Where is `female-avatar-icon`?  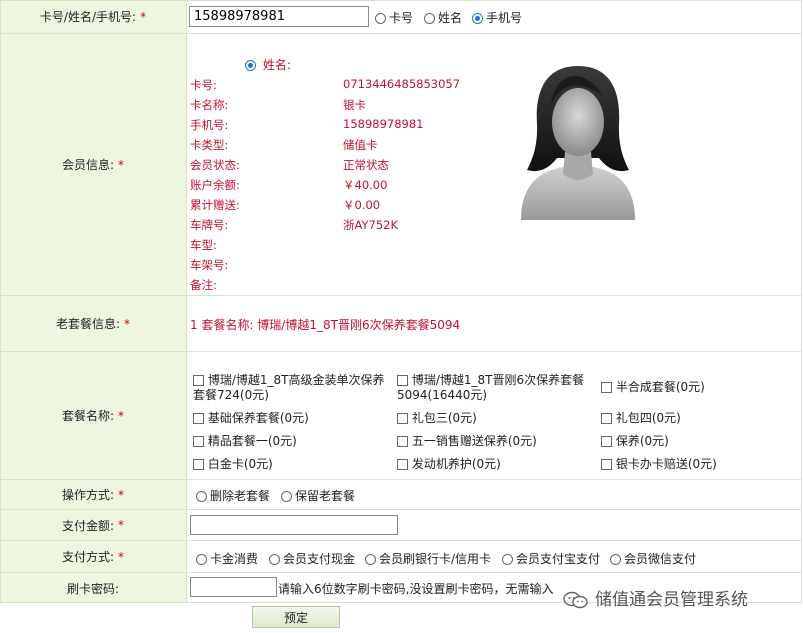 female-avatar-icon is located at coordinates (578, 143).